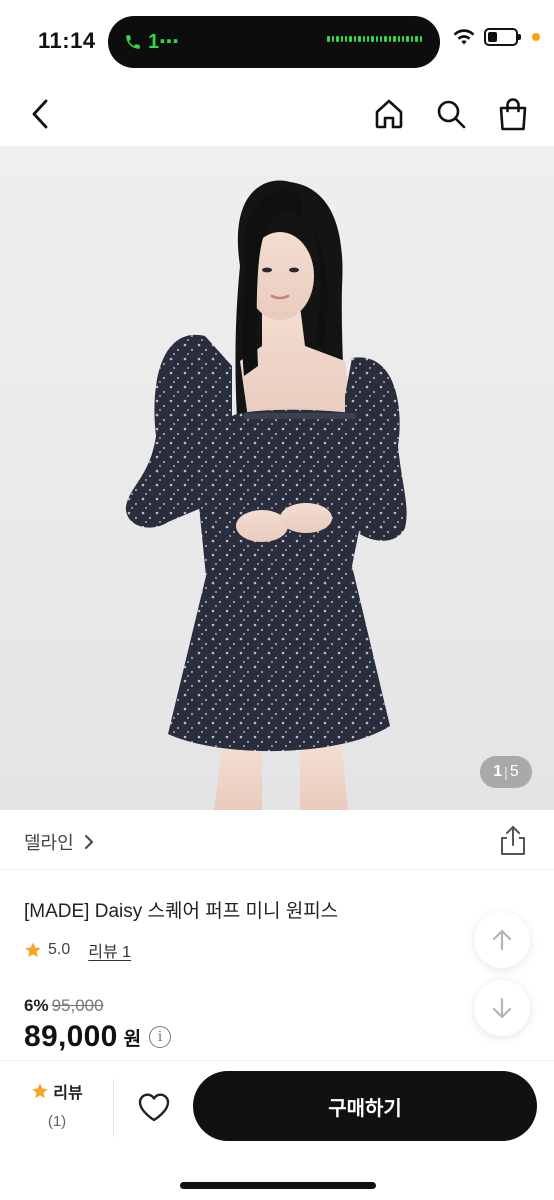 This screenshot has width=554, height=1200. Describe the element at coordinates (71, 1036) in the screenshot. I see `sale-price: 89,000` at that location.